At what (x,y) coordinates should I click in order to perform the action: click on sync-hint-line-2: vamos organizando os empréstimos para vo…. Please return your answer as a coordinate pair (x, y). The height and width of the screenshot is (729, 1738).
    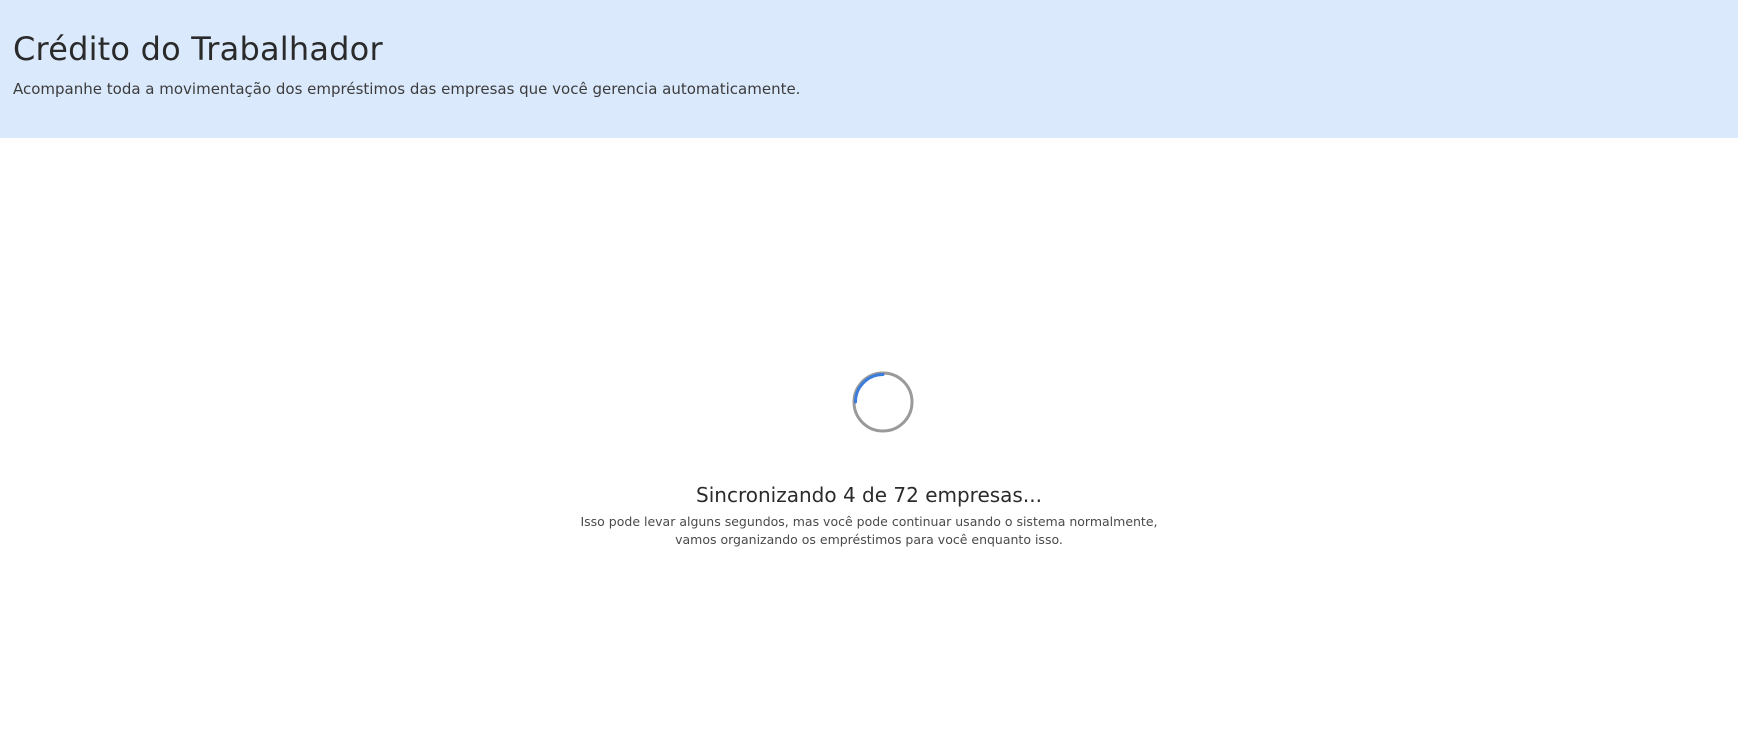
    Looking at the image, I should click on (869, 539).